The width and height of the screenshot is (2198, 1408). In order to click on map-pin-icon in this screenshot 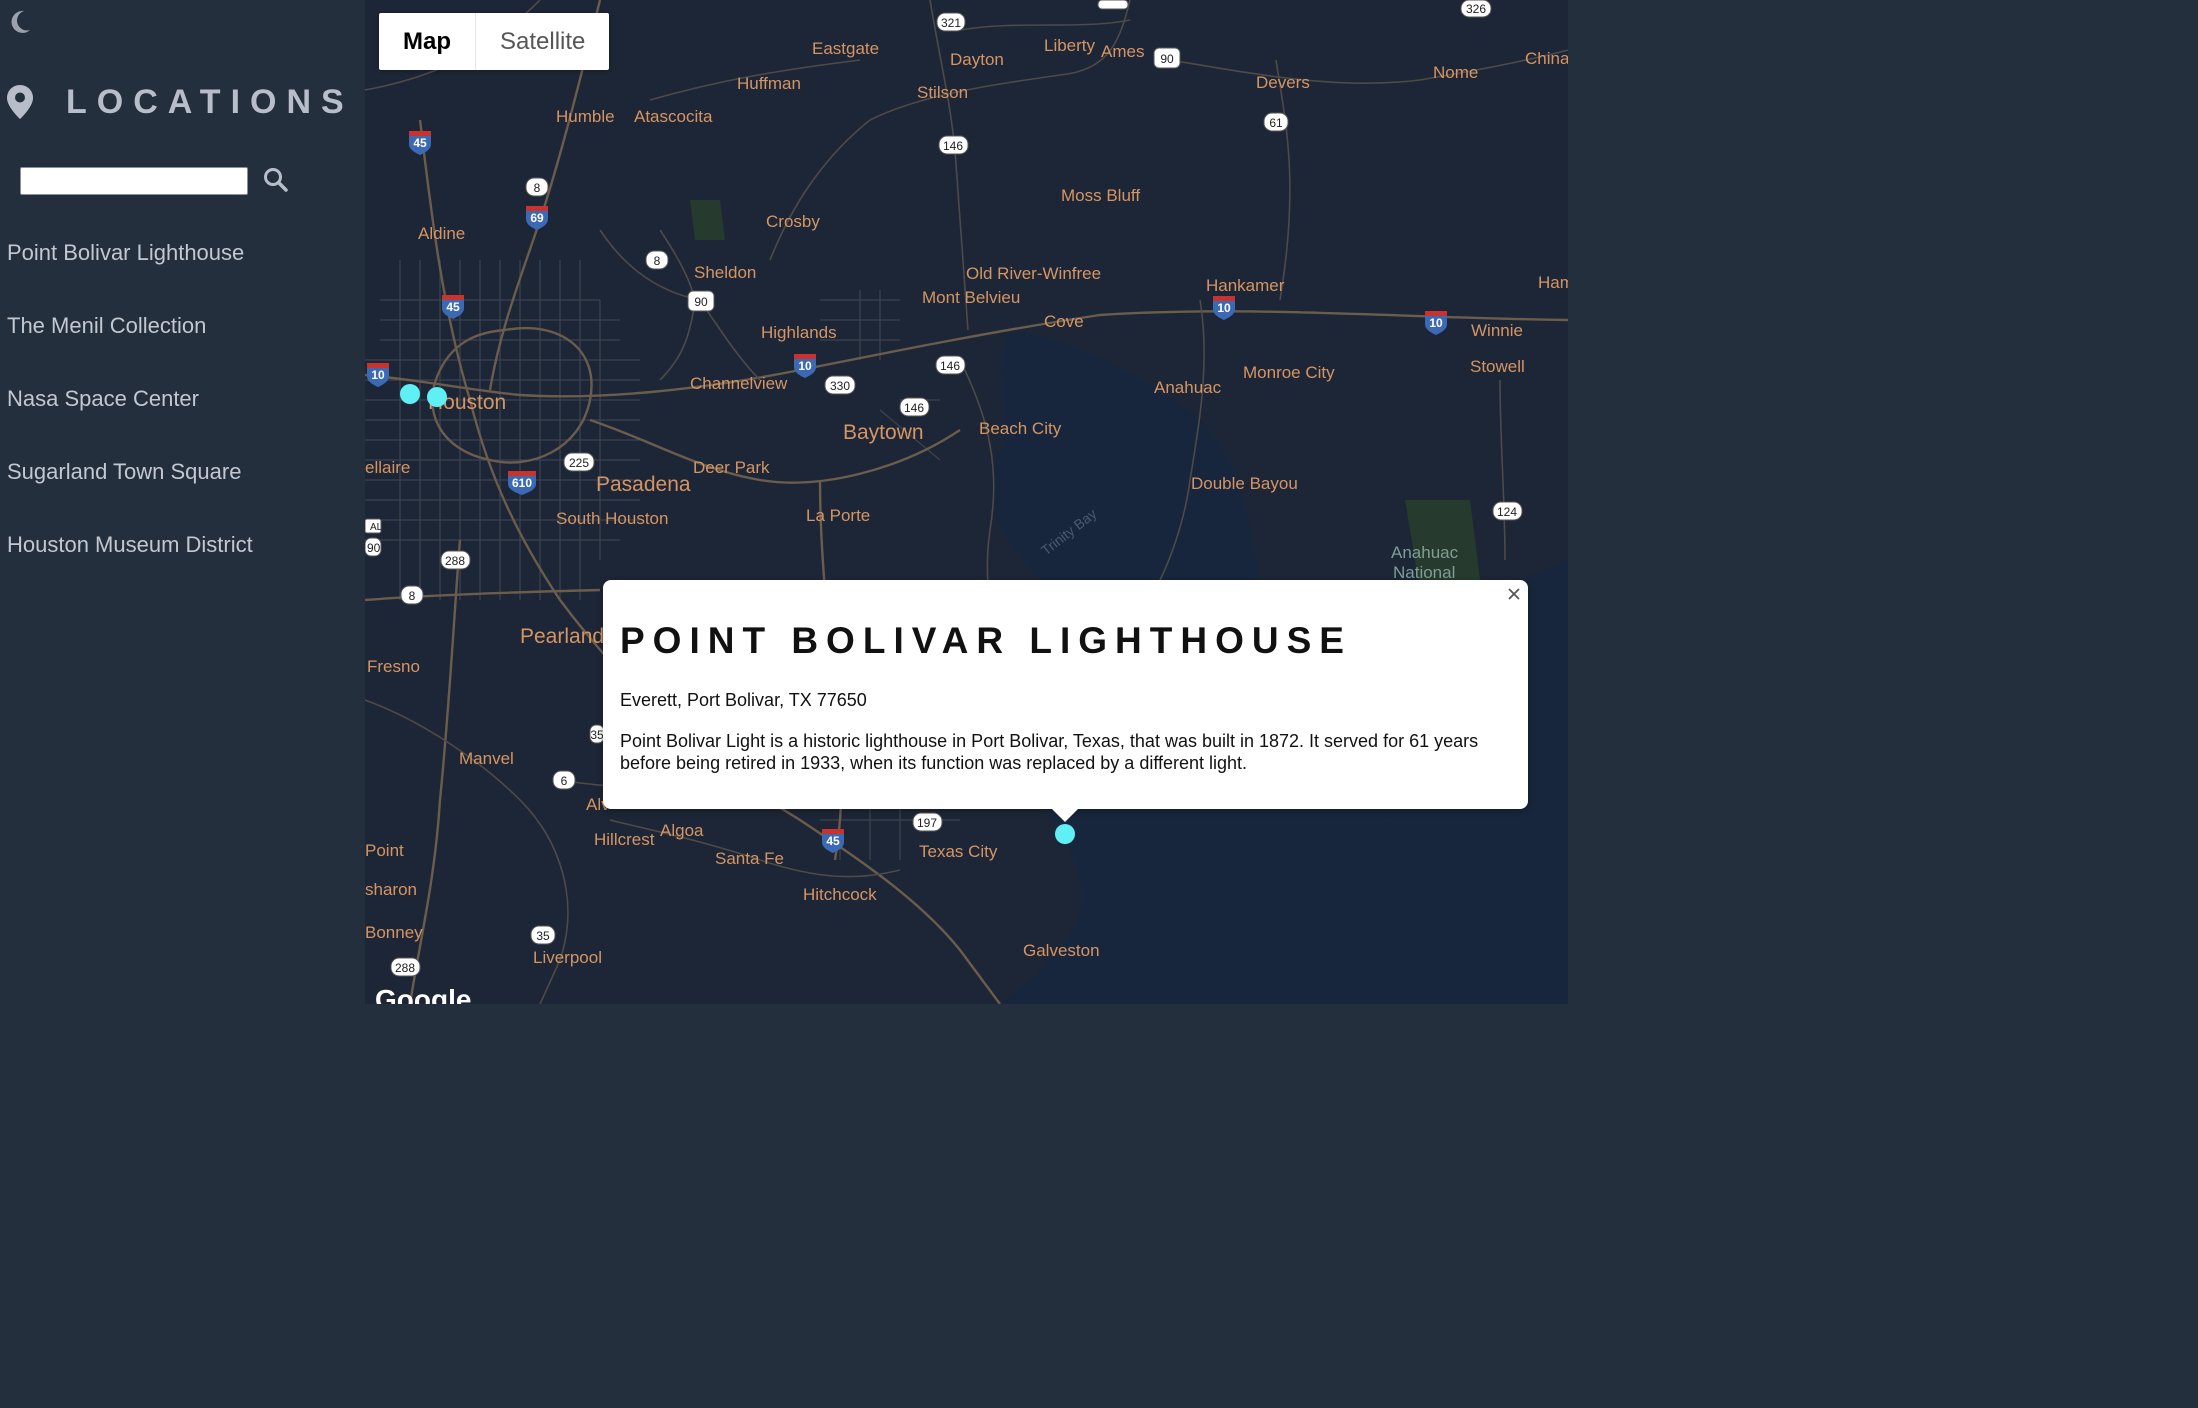, I will do `click(20, 102)`.